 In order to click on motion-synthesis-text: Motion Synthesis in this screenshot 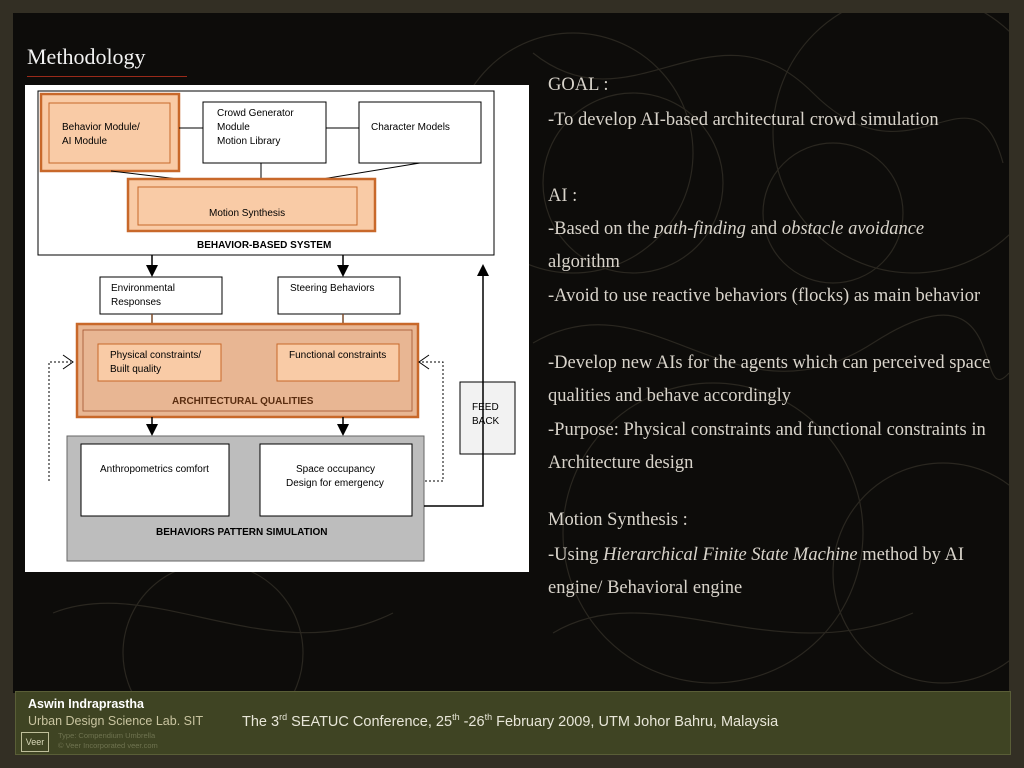, I will do `click(247, 213)`.